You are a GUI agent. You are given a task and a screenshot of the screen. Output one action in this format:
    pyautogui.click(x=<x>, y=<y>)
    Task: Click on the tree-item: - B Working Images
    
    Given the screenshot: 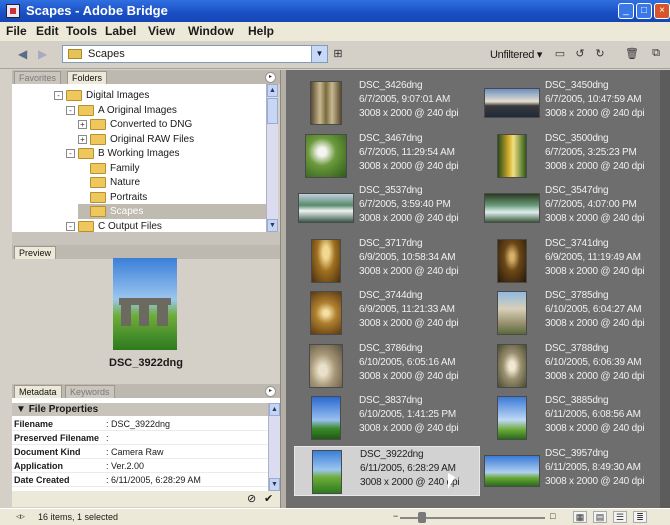 What is the action you would take?
    pyautogui.click(x=167, y=153)
    